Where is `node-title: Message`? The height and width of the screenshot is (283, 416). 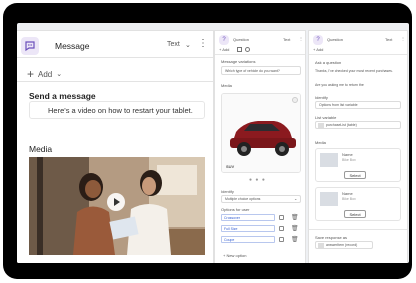 node-title: Message is located at coordinates (72, 46).